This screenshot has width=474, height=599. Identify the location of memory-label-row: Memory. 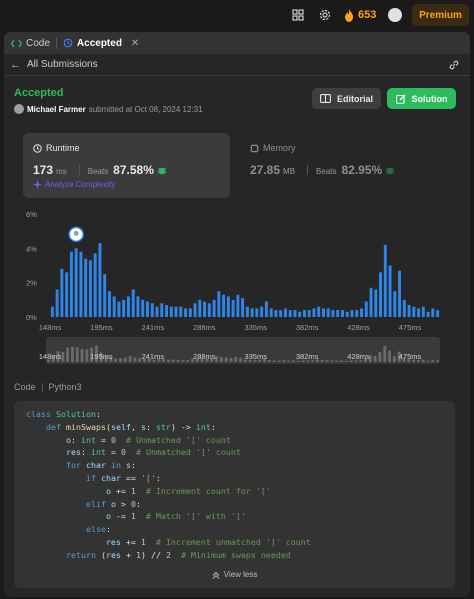
(273, 148).